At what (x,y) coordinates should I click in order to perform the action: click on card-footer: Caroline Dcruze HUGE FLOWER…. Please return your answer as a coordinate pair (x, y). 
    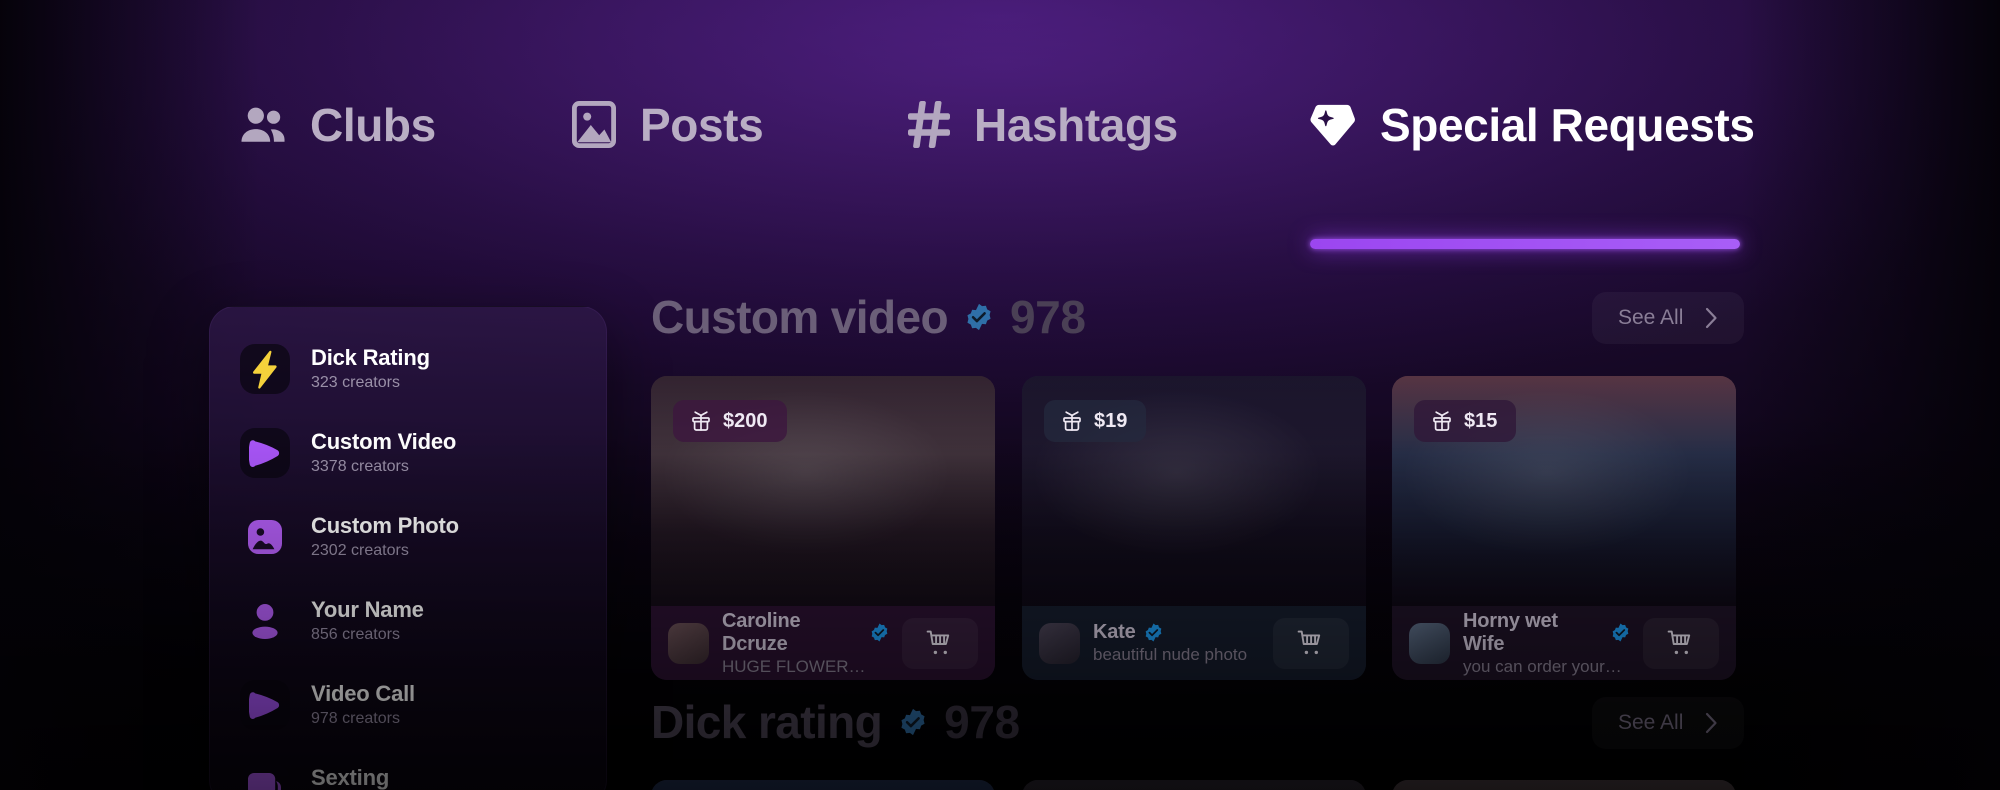
    Looking at the image, I should click on (823, 643).